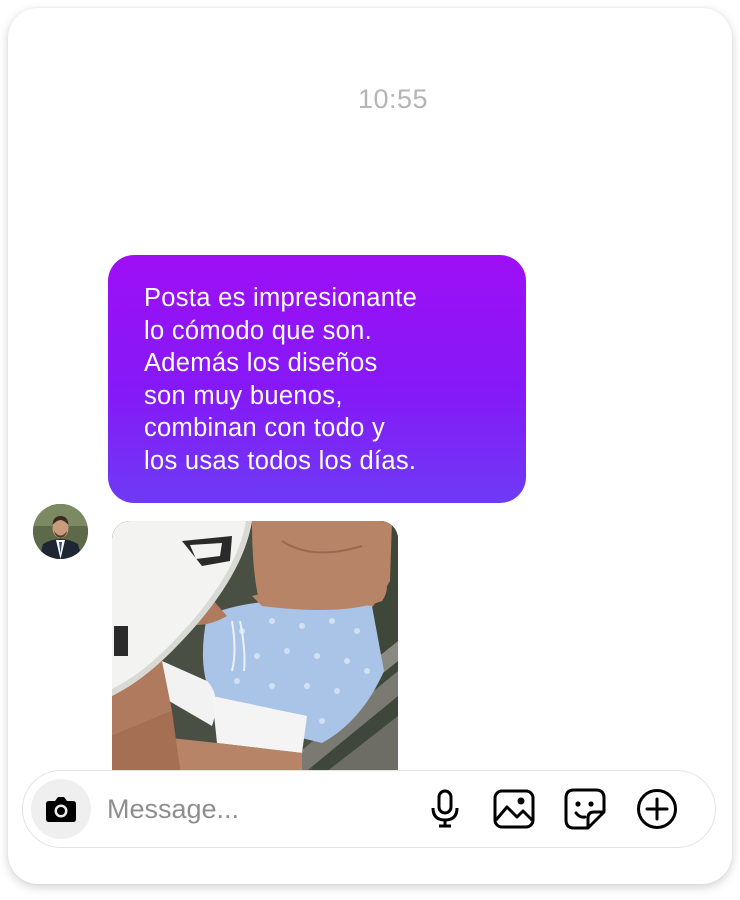 Image resolution: width=740 pixels, height=900 pixels. I want to click on microphone-icon, so click(445, 808).